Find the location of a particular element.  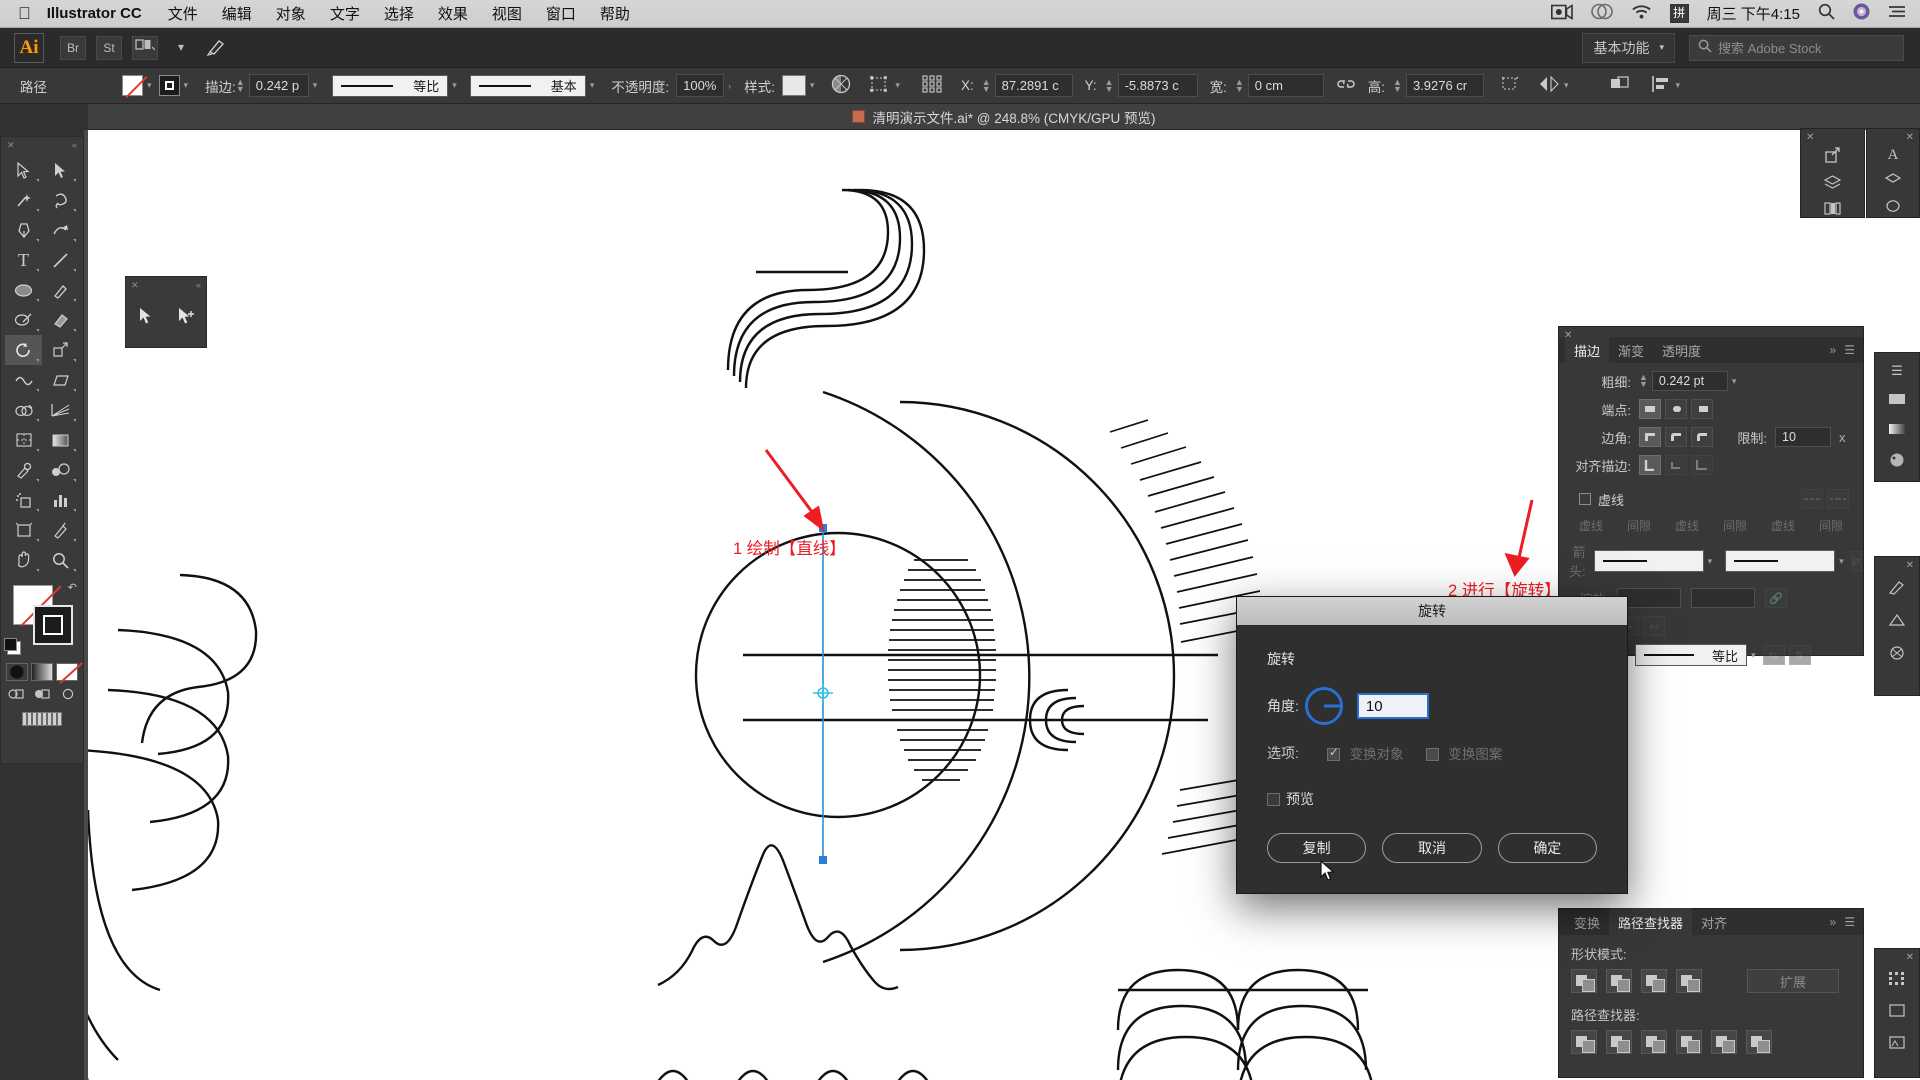

width-tool is located at coordinates (23, 380).